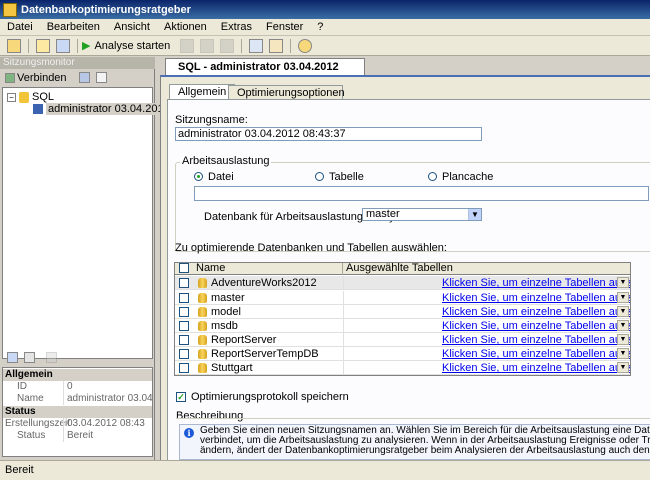 The width and height of the screenshot is (650, 480). Describe the element at coordinates (265, 74) in the screenshot. I see `document-tab: SQL - administrator 03.04.2012 08:43:37` at that location.